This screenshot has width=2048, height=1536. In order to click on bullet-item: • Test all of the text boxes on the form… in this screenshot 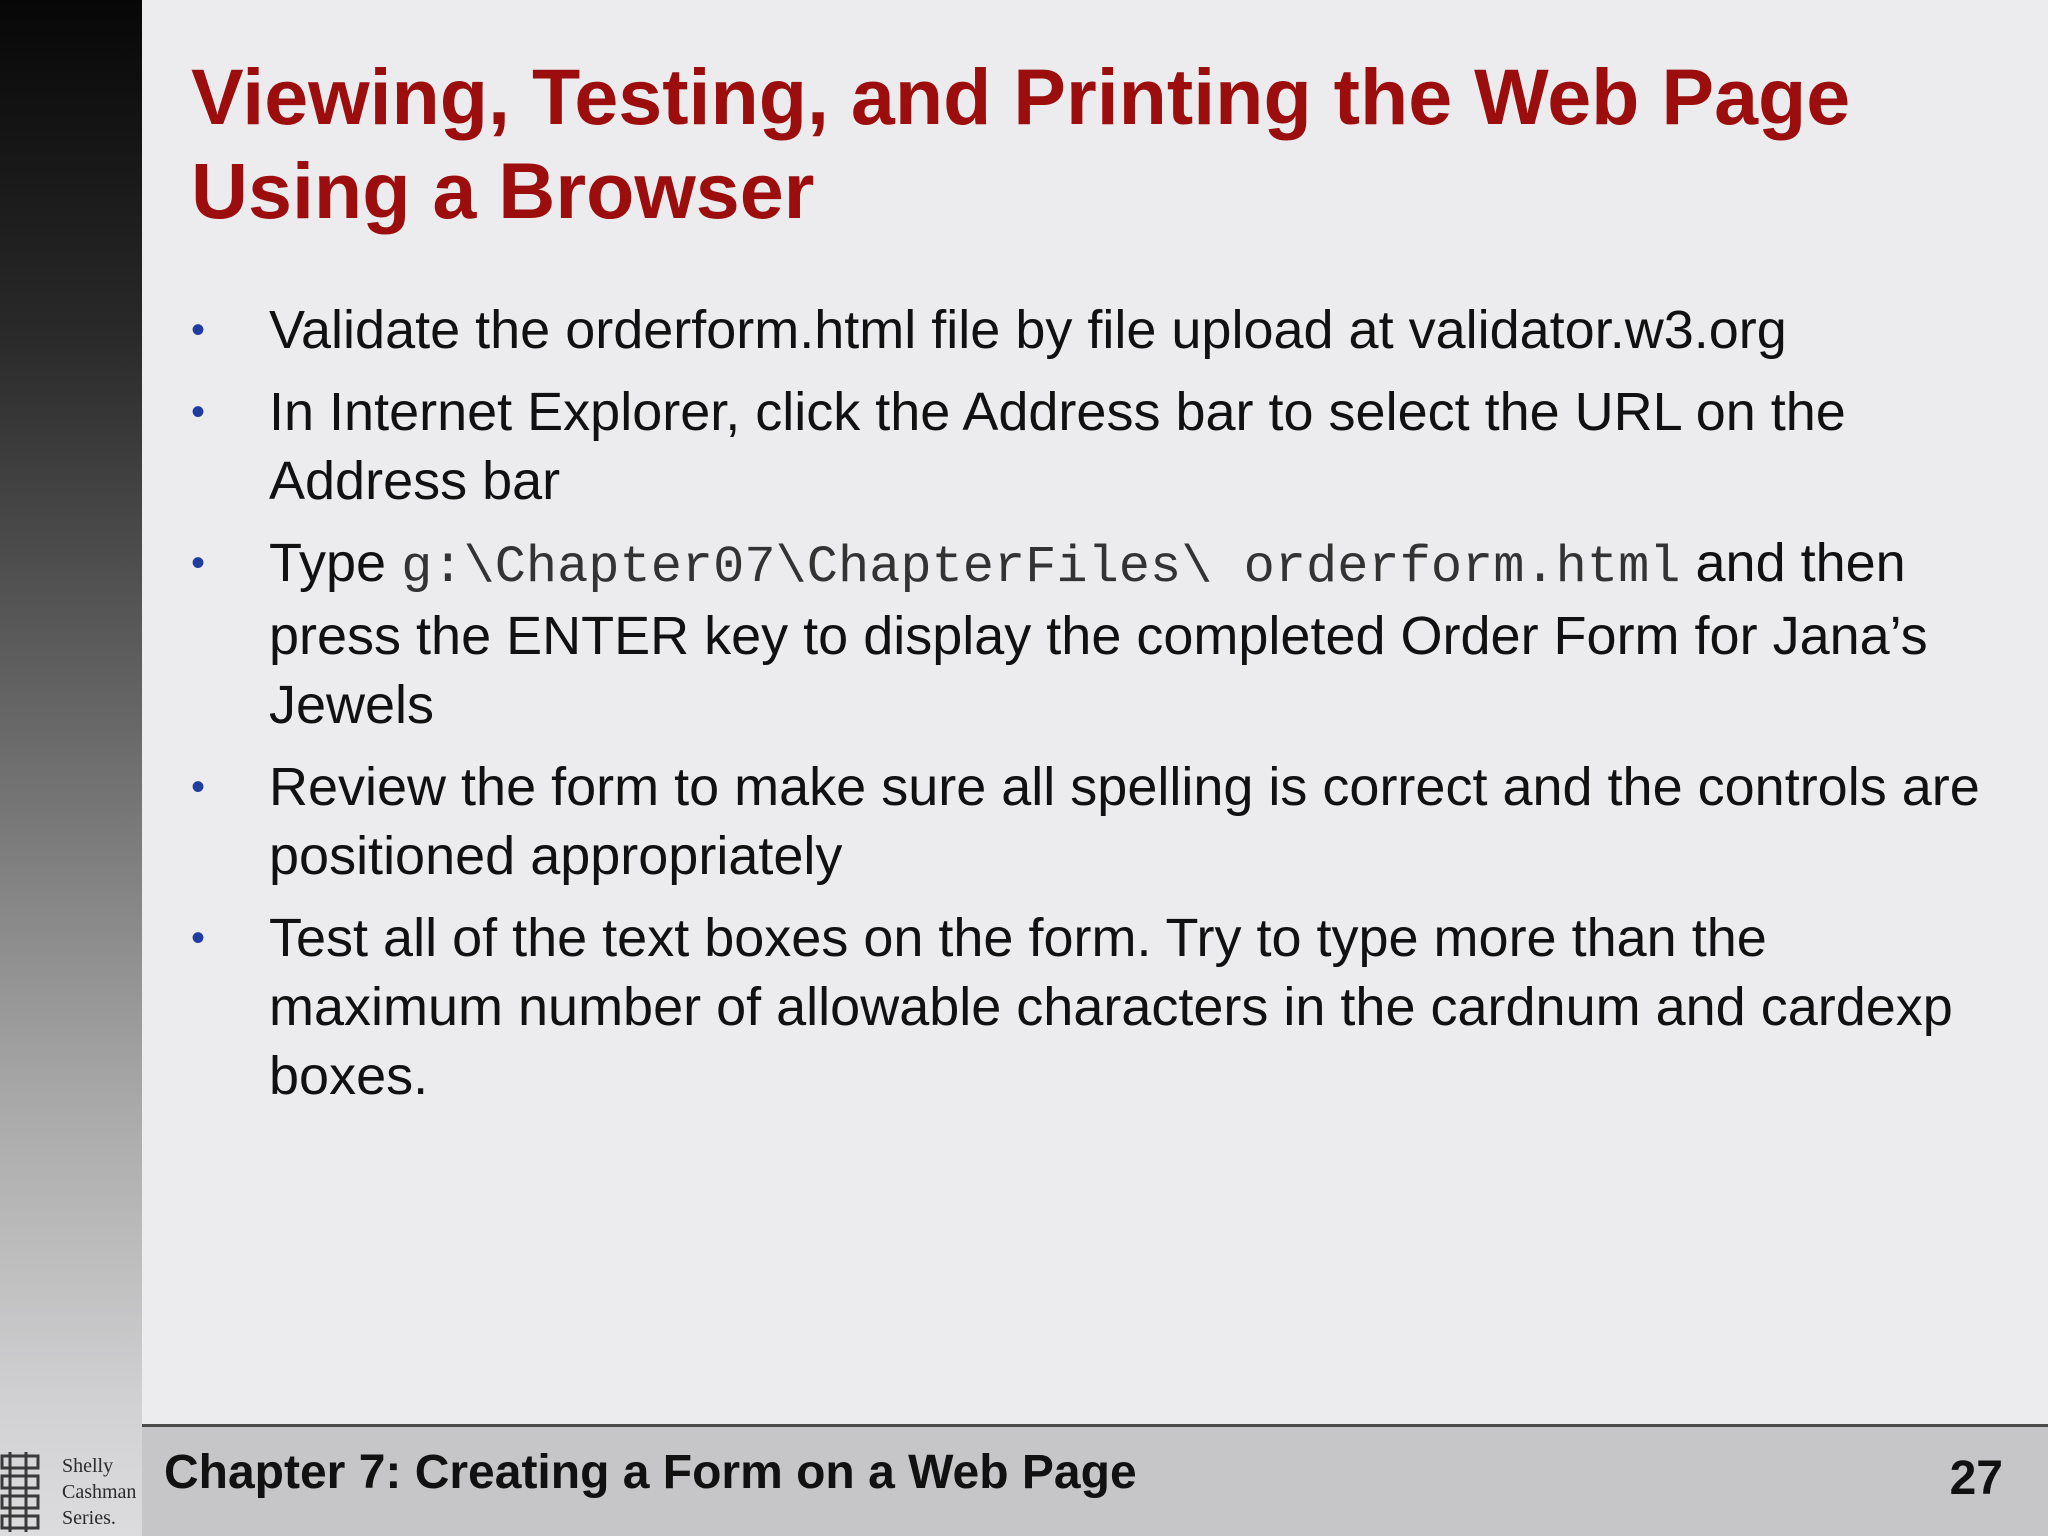, I will do `click(1091, 1007)`.